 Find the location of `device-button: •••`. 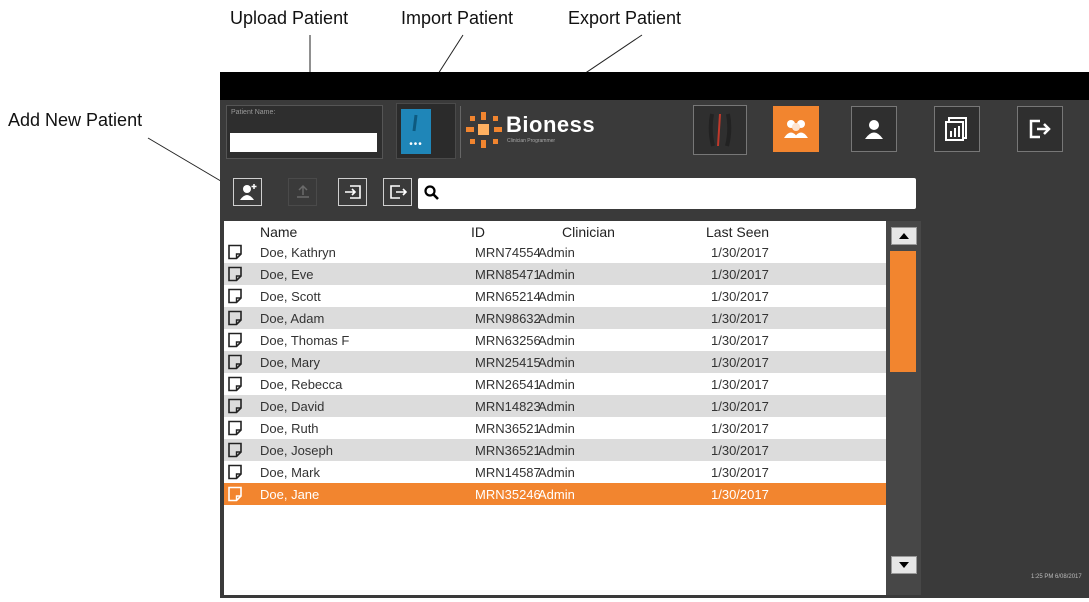

device-button: ••• is located at coordinates (426, 131).